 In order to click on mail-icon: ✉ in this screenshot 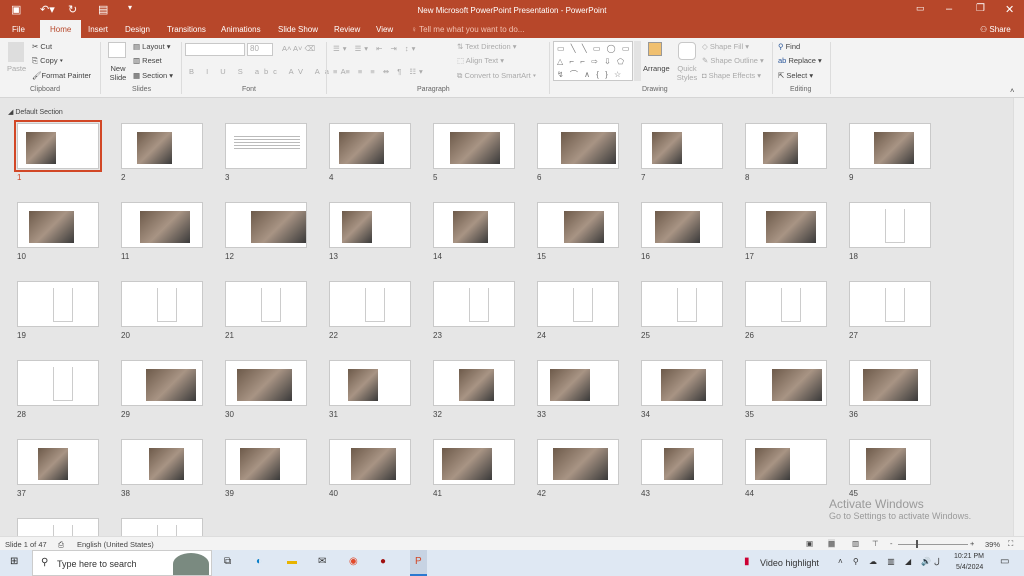, I will do `click(322, 561)`.